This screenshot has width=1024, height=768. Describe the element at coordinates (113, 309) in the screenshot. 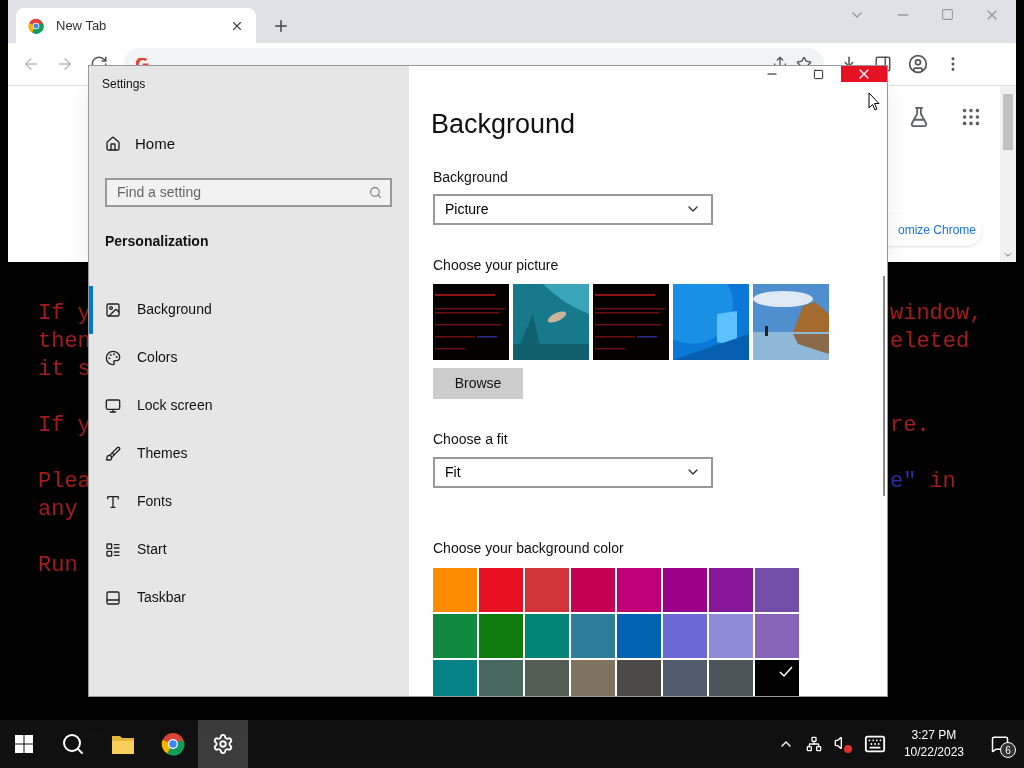

I see `picture-icon` at that location.